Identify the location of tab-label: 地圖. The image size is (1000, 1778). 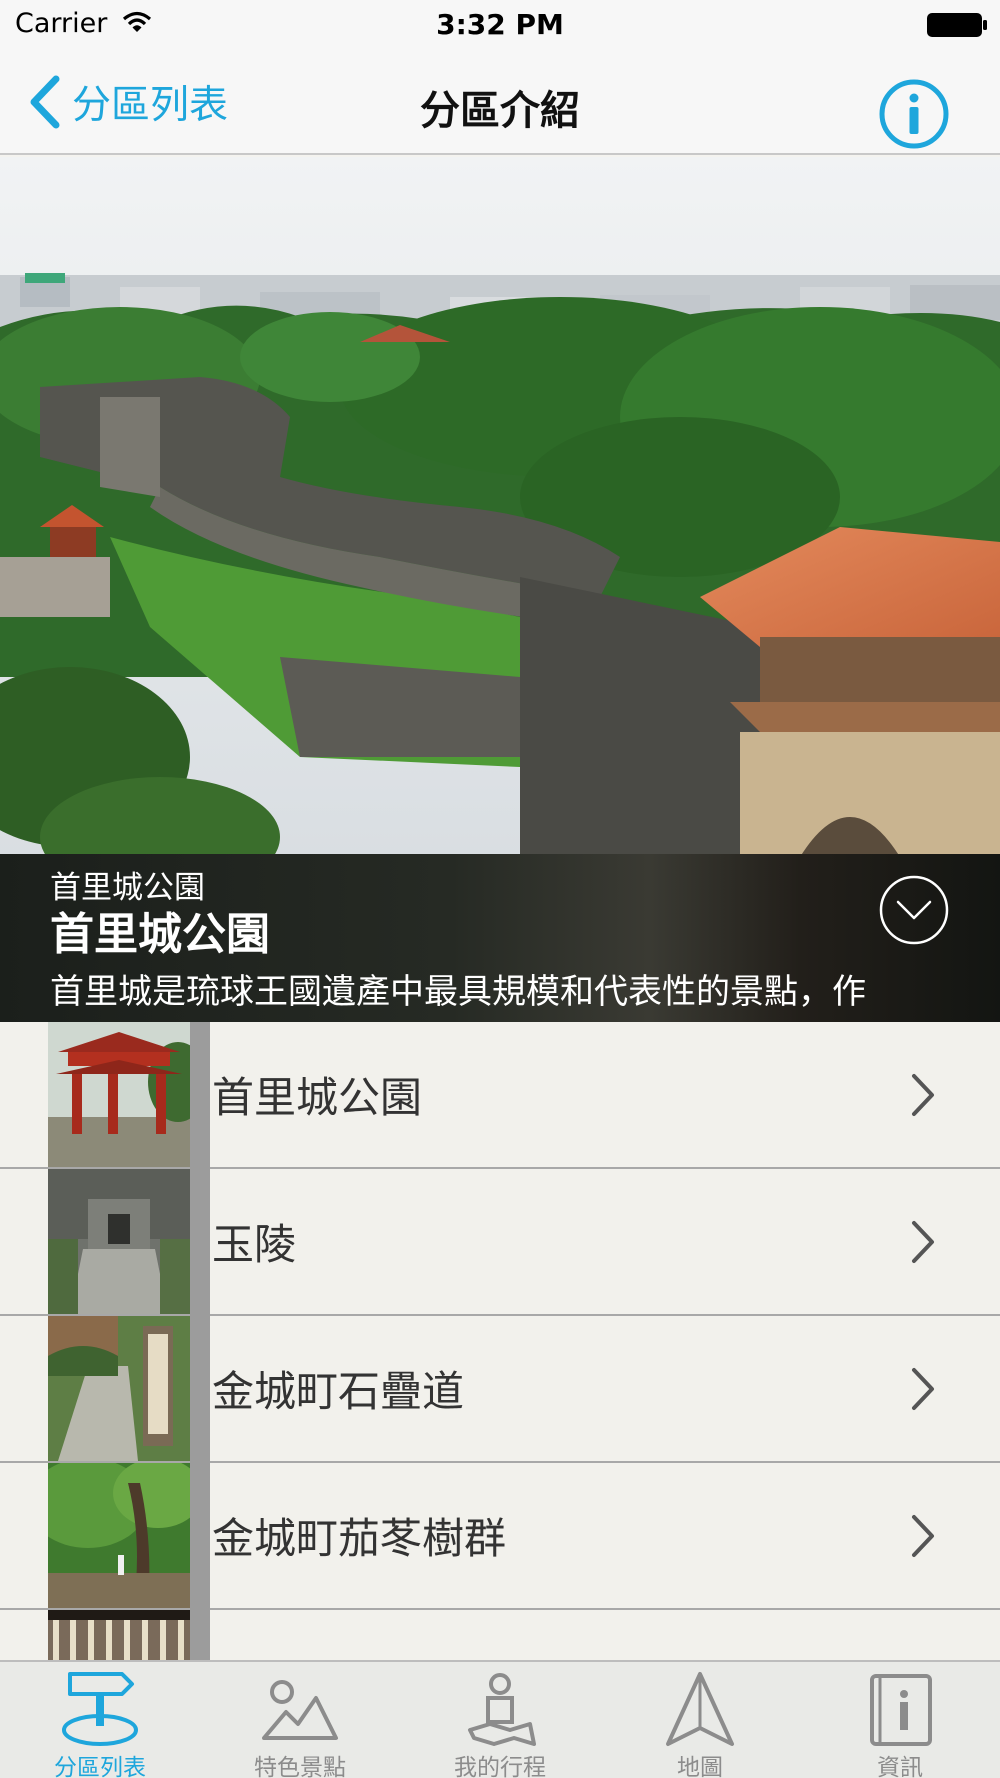
(700, 1766).